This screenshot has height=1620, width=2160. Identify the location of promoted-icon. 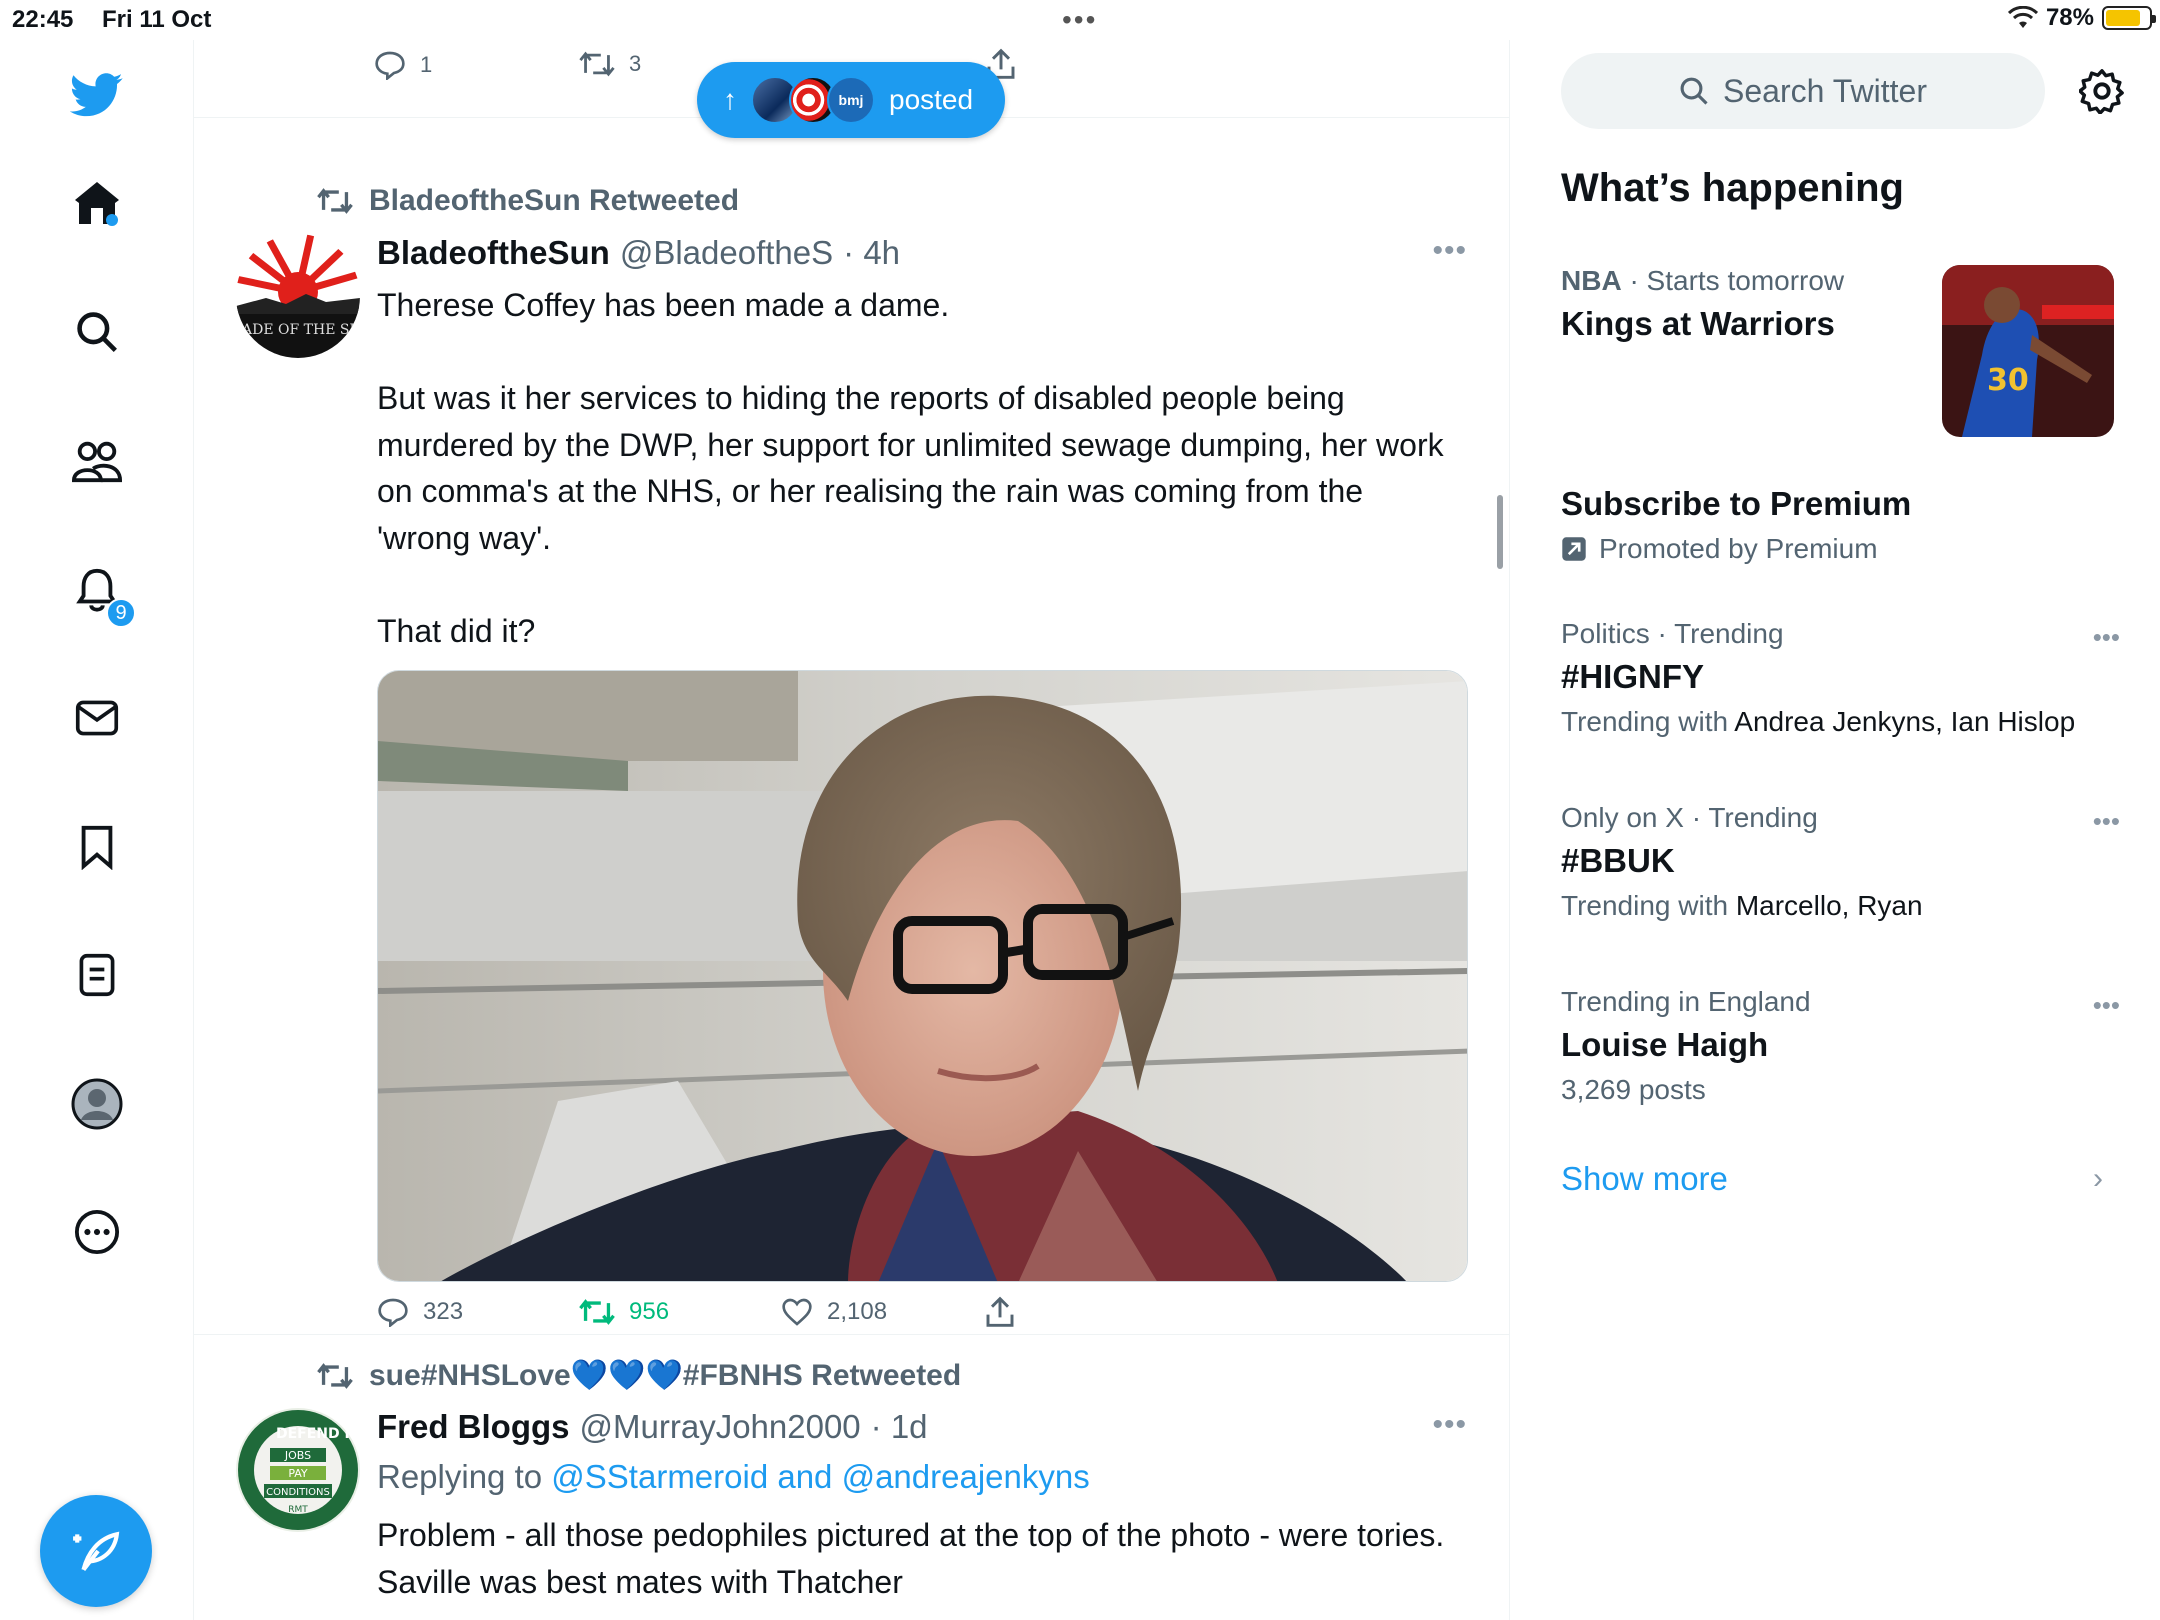
(1574, 549).